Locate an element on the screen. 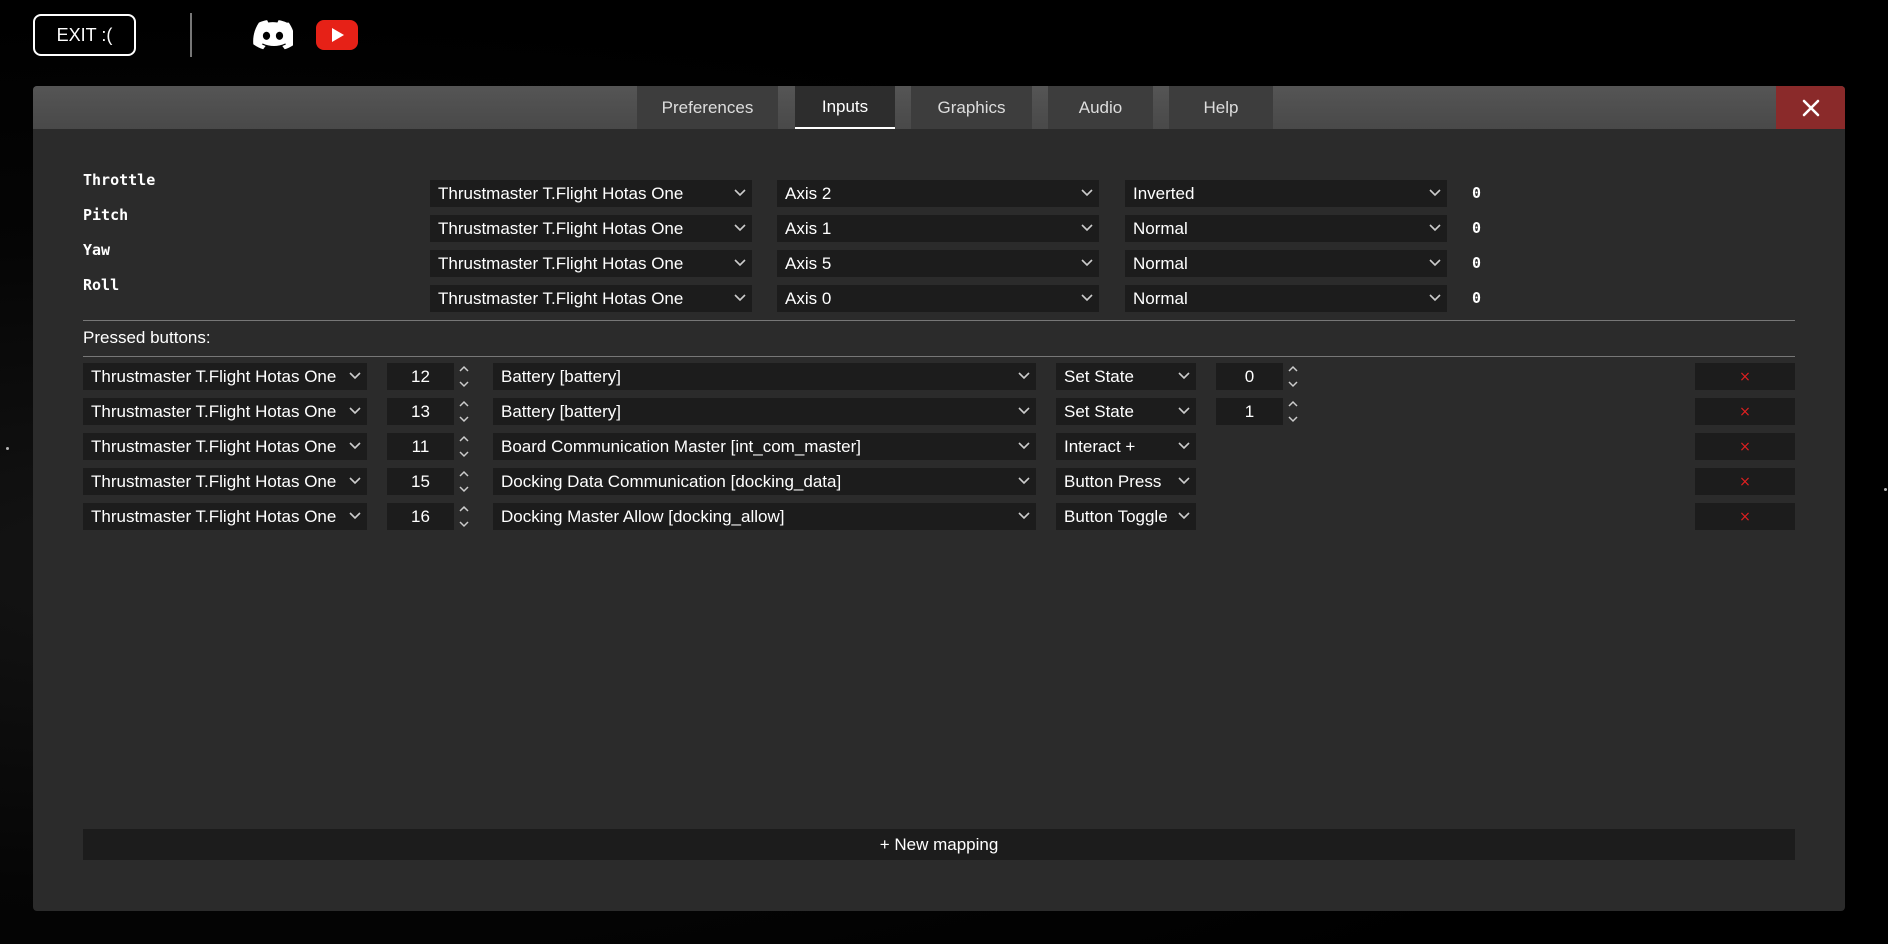 This screenshot has height=944, width=1888. button-number-input: 15 is located at coordinates (420, 481).